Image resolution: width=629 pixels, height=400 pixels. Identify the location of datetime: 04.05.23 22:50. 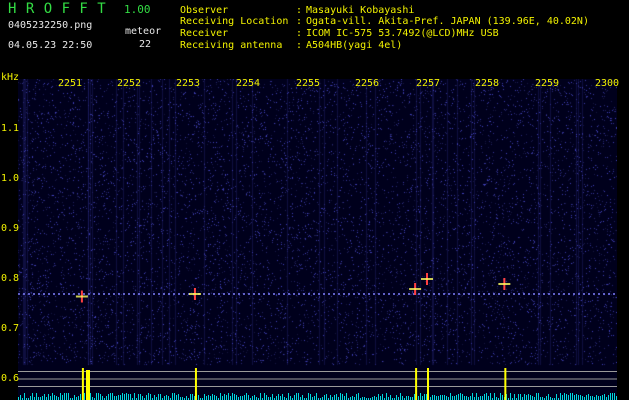
(50, 45).